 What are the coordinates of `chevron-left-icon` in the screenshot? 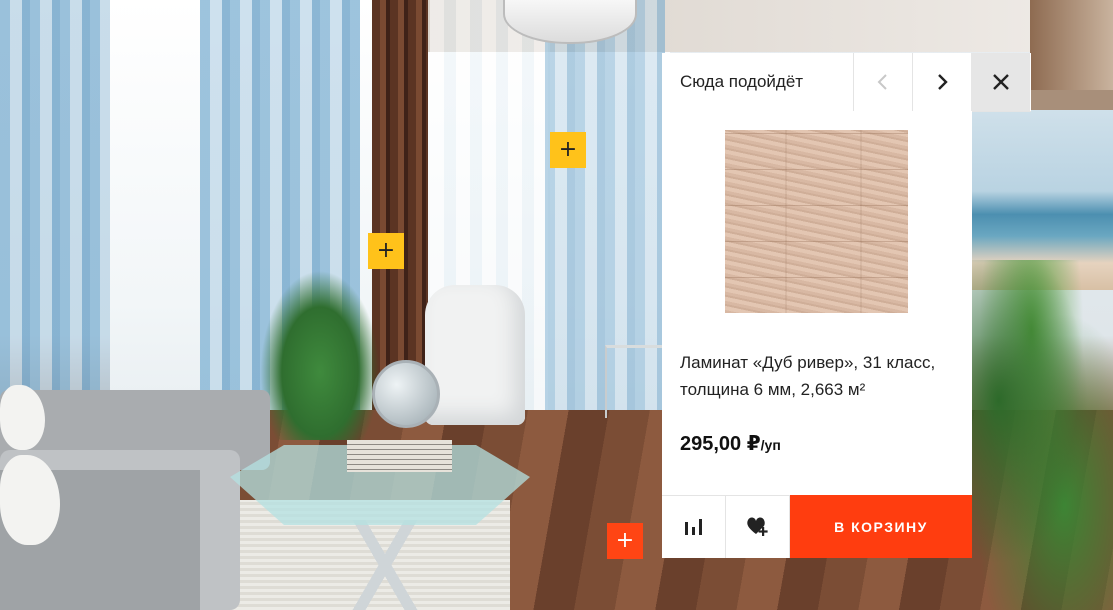 It's located at (882, 82).